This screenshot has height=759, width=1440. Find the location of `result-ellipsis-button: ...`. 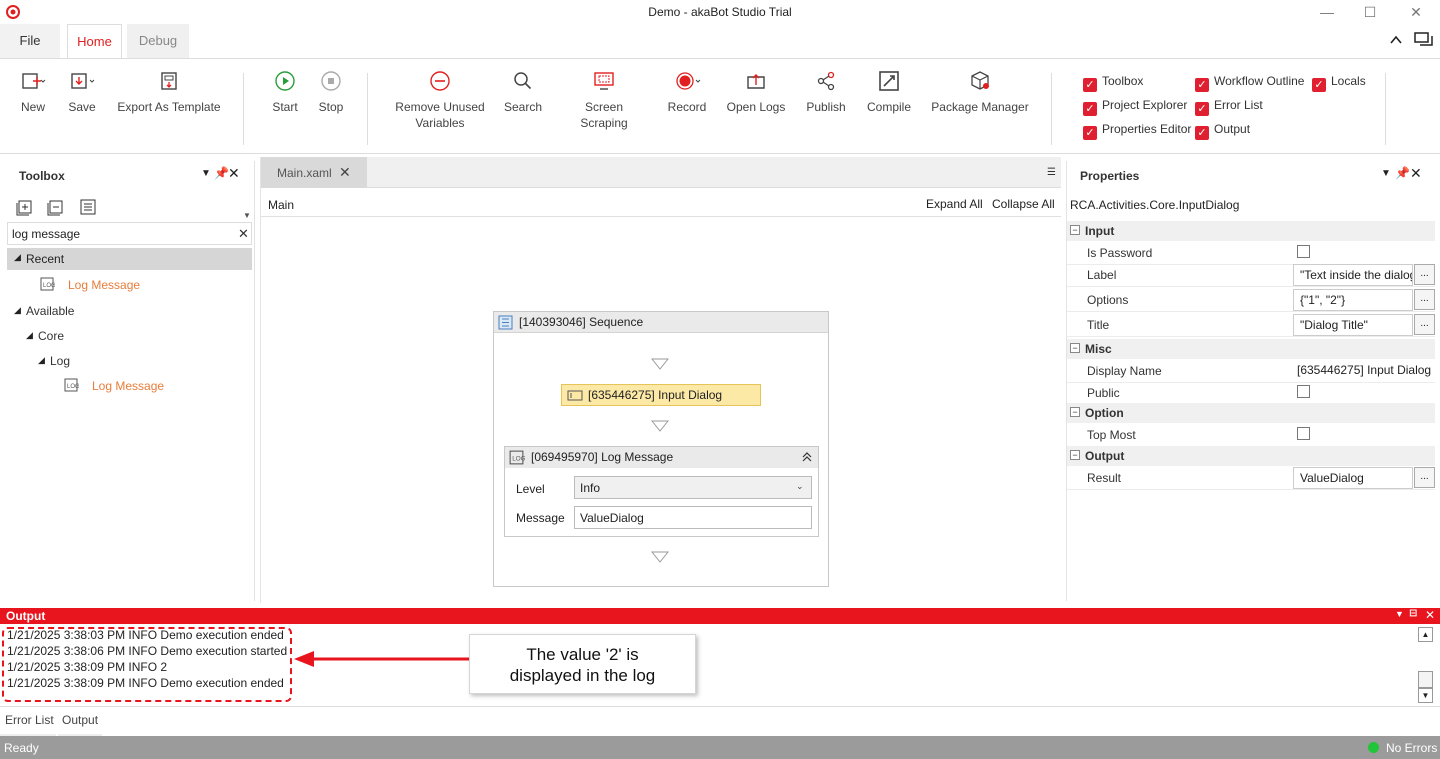

result-ellipsis-button: ... is located at coordinates (1424, 477).